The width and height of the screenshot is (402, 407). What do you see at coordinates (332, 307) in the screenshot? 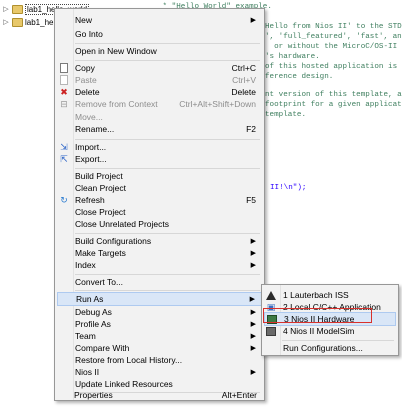
I see `menu-item-label: 2 Local C/C++ Application` at bounding box center [332, 307].